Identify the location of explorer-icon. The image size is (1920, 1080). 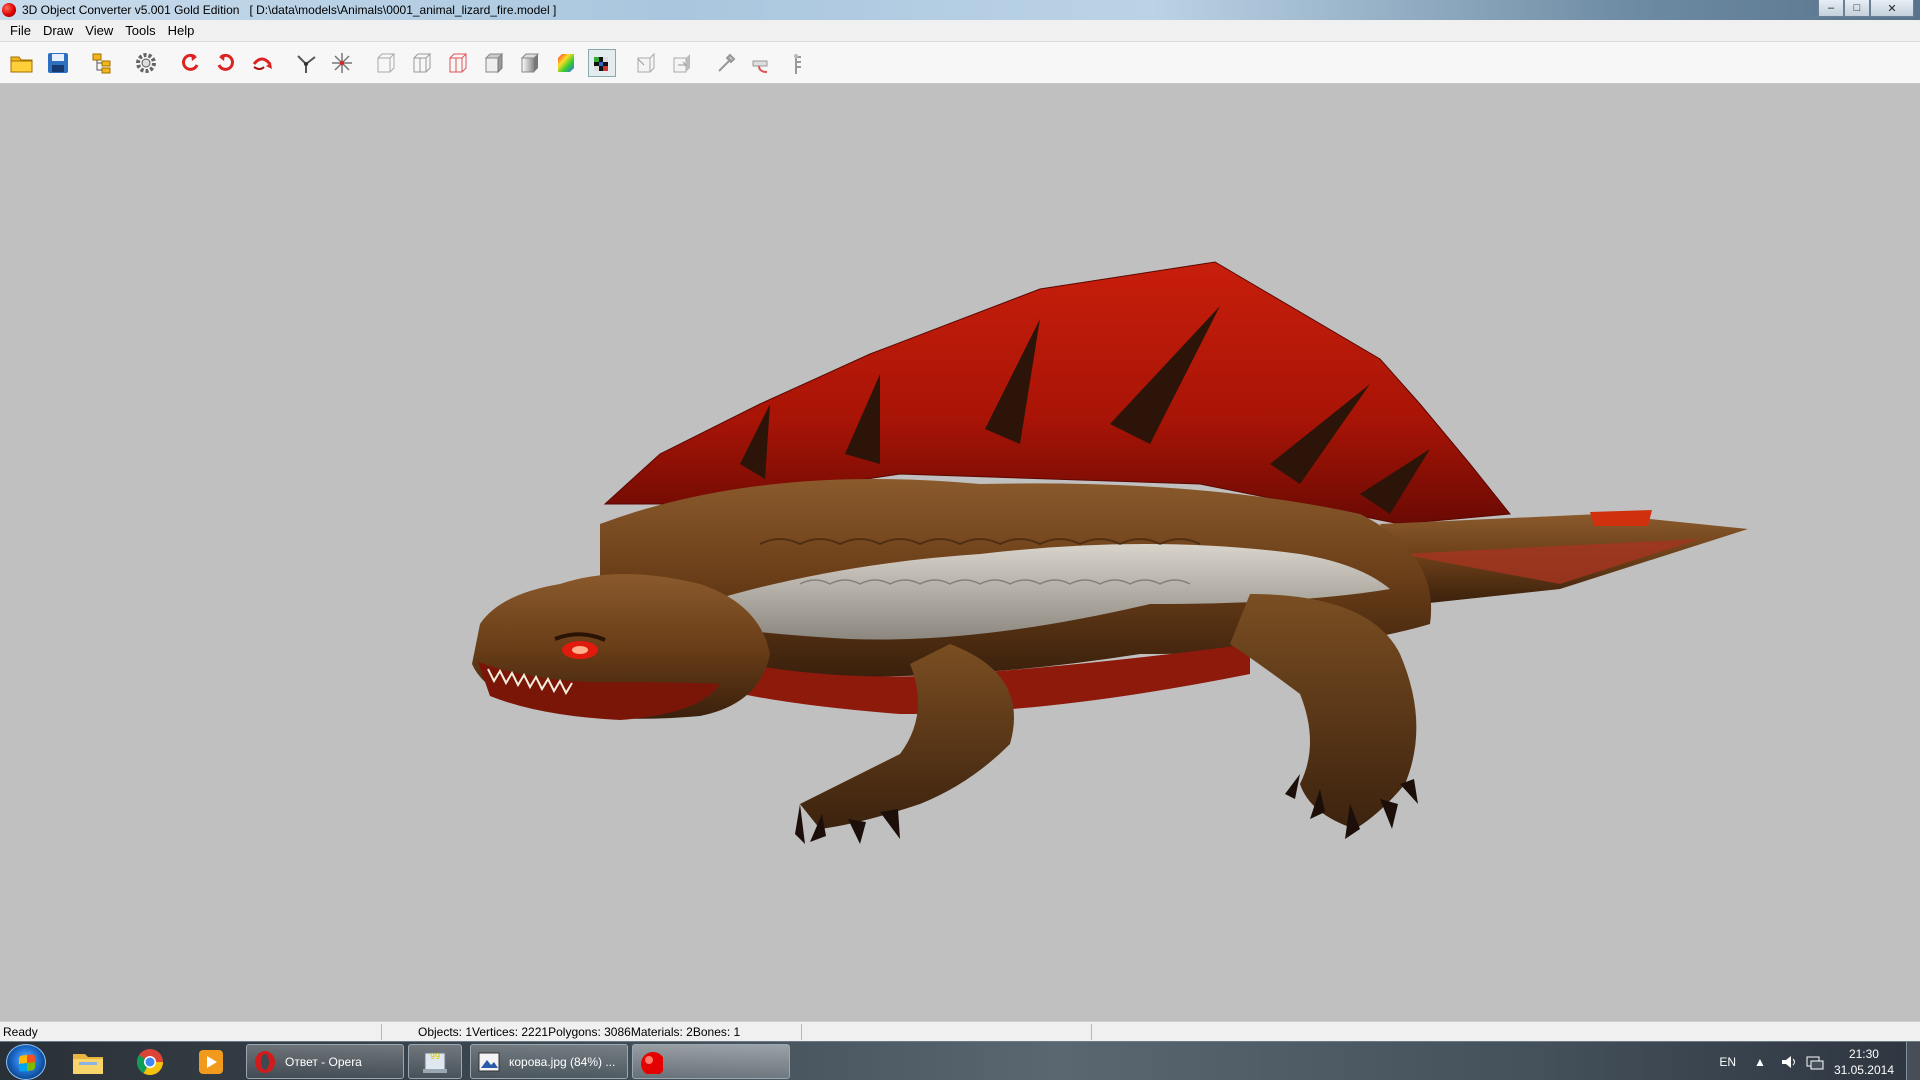
(88, 1064).